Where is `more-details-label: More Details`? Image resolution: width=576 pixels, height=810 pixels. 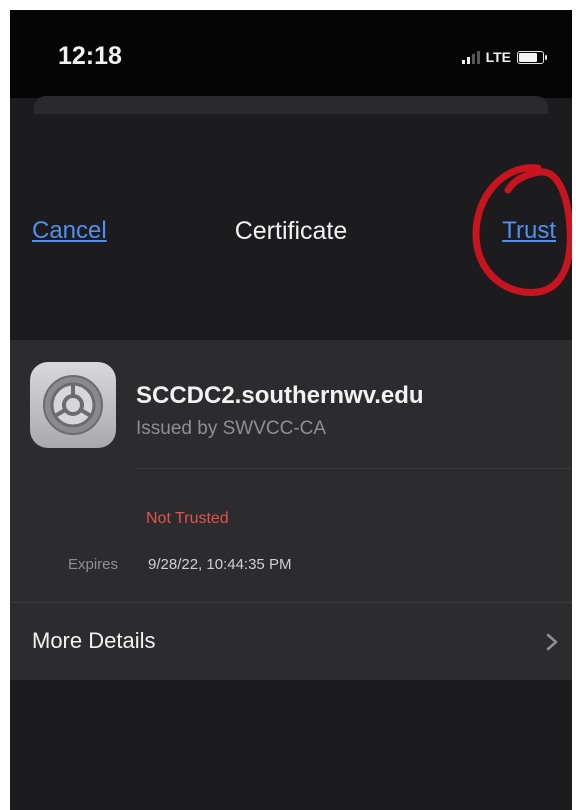
more-details-label: More Details is located at coordinates (94, 640).